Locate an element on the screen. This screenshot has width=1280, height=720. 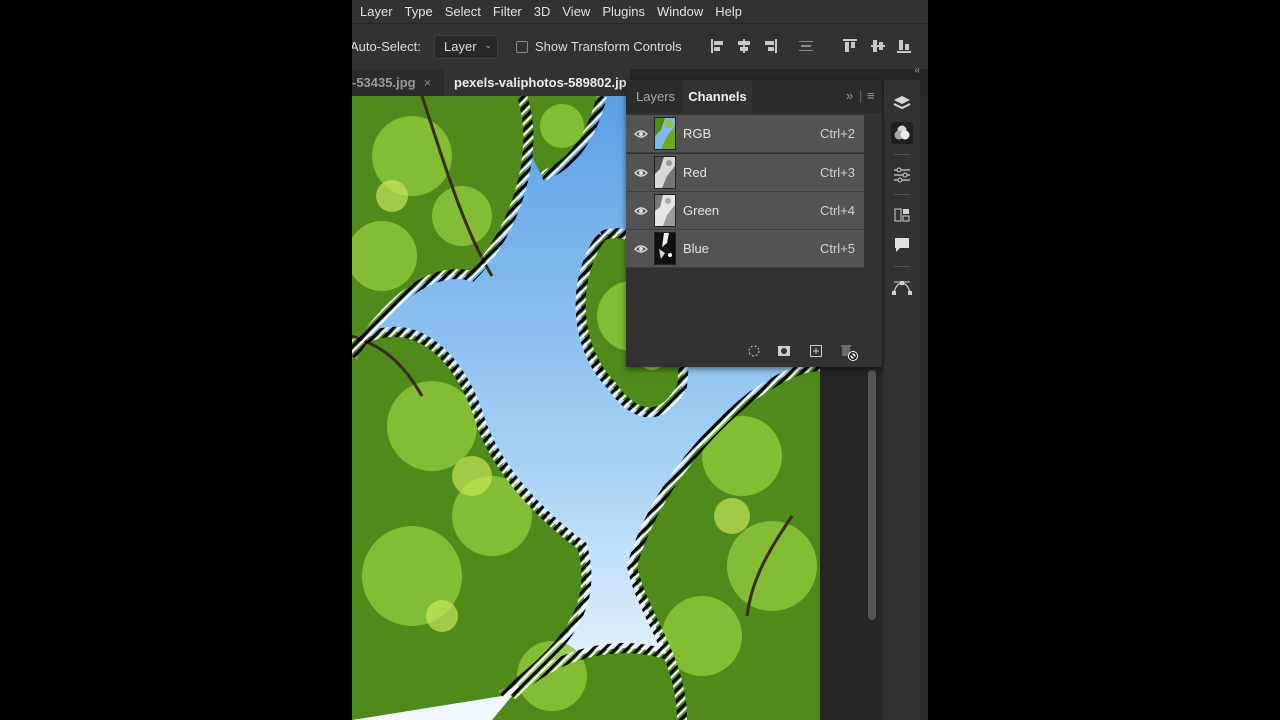
channel-row-rgb: RGB Ctrl+2 is located at coordinates (745, 134).